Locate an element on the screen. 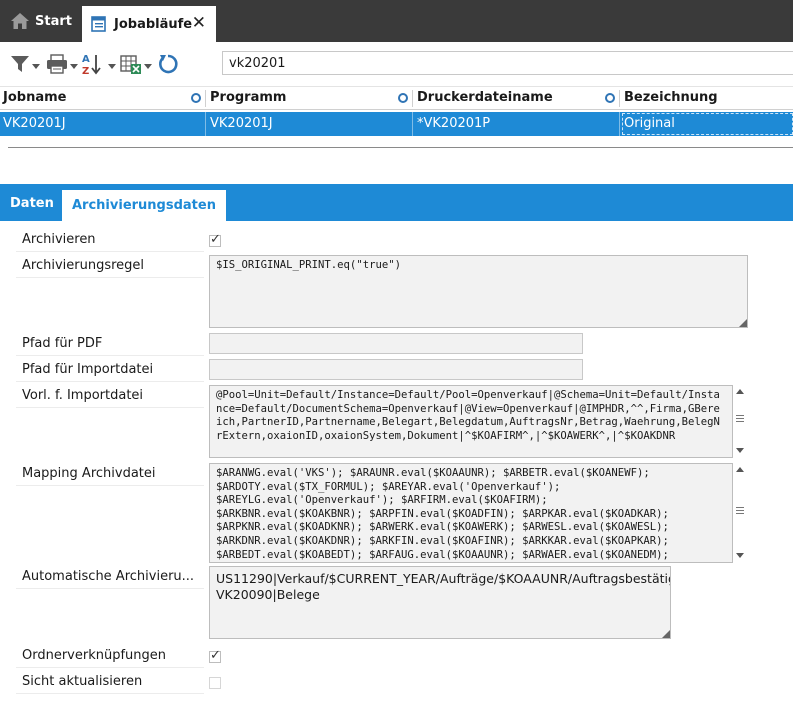  refresh-button is located at coordinates (168, 64).